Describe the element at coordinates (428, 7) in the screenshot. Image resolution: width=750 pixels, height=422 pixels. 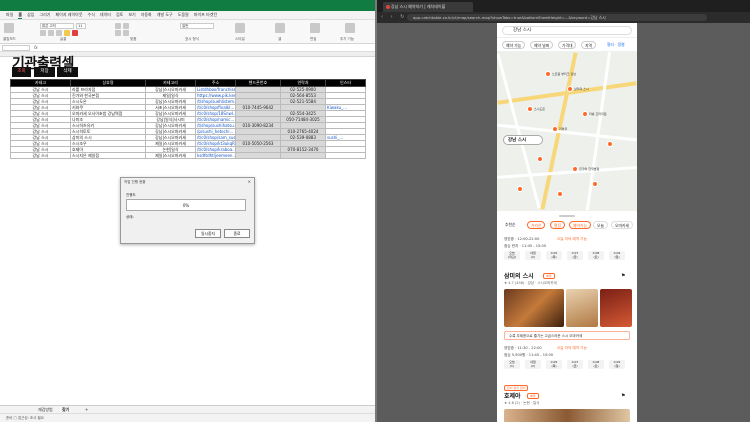
I see `browser-tab: 강남 스시 예약하기 | 캐치테이블` at that location.